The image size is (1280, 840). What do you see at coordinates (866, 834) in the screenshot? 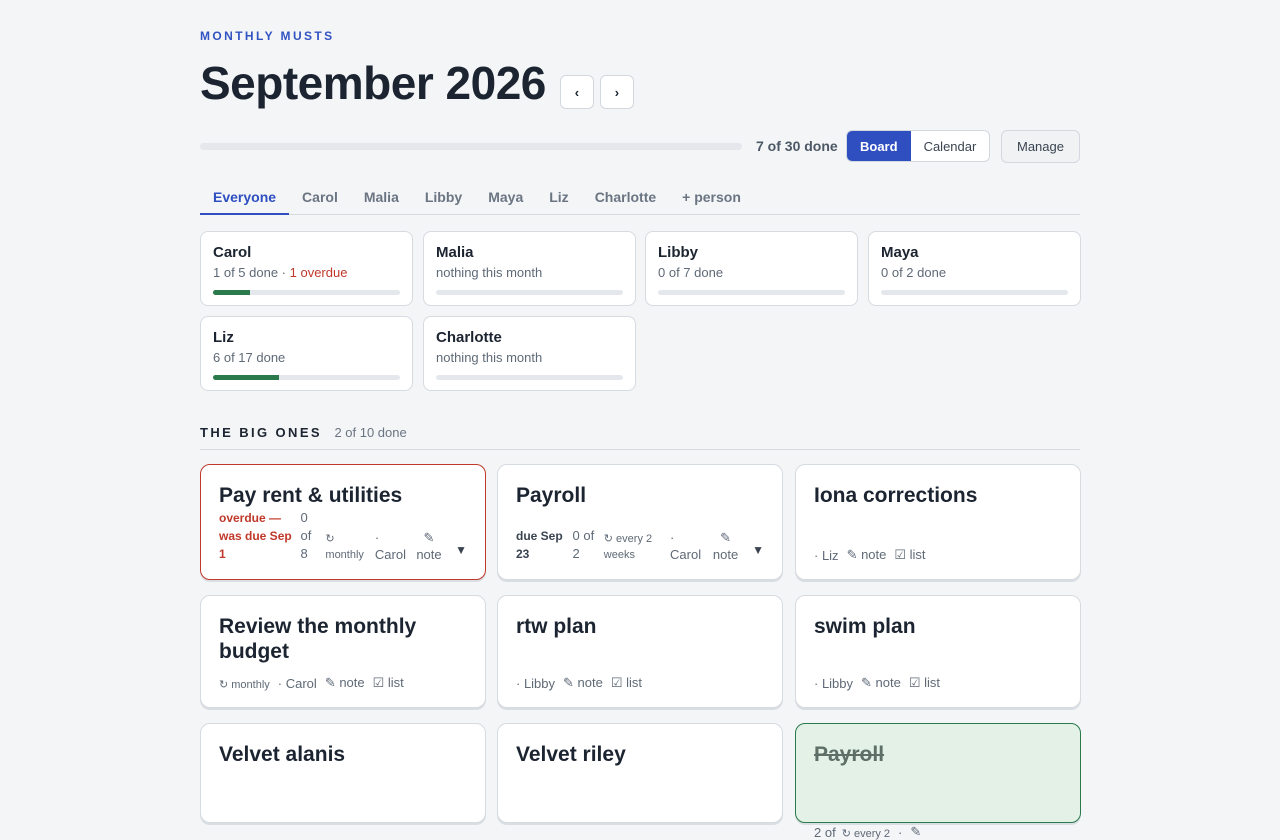
I see `task-repeat-frequency: ↻ every 2` at bounding box center [866, 834].